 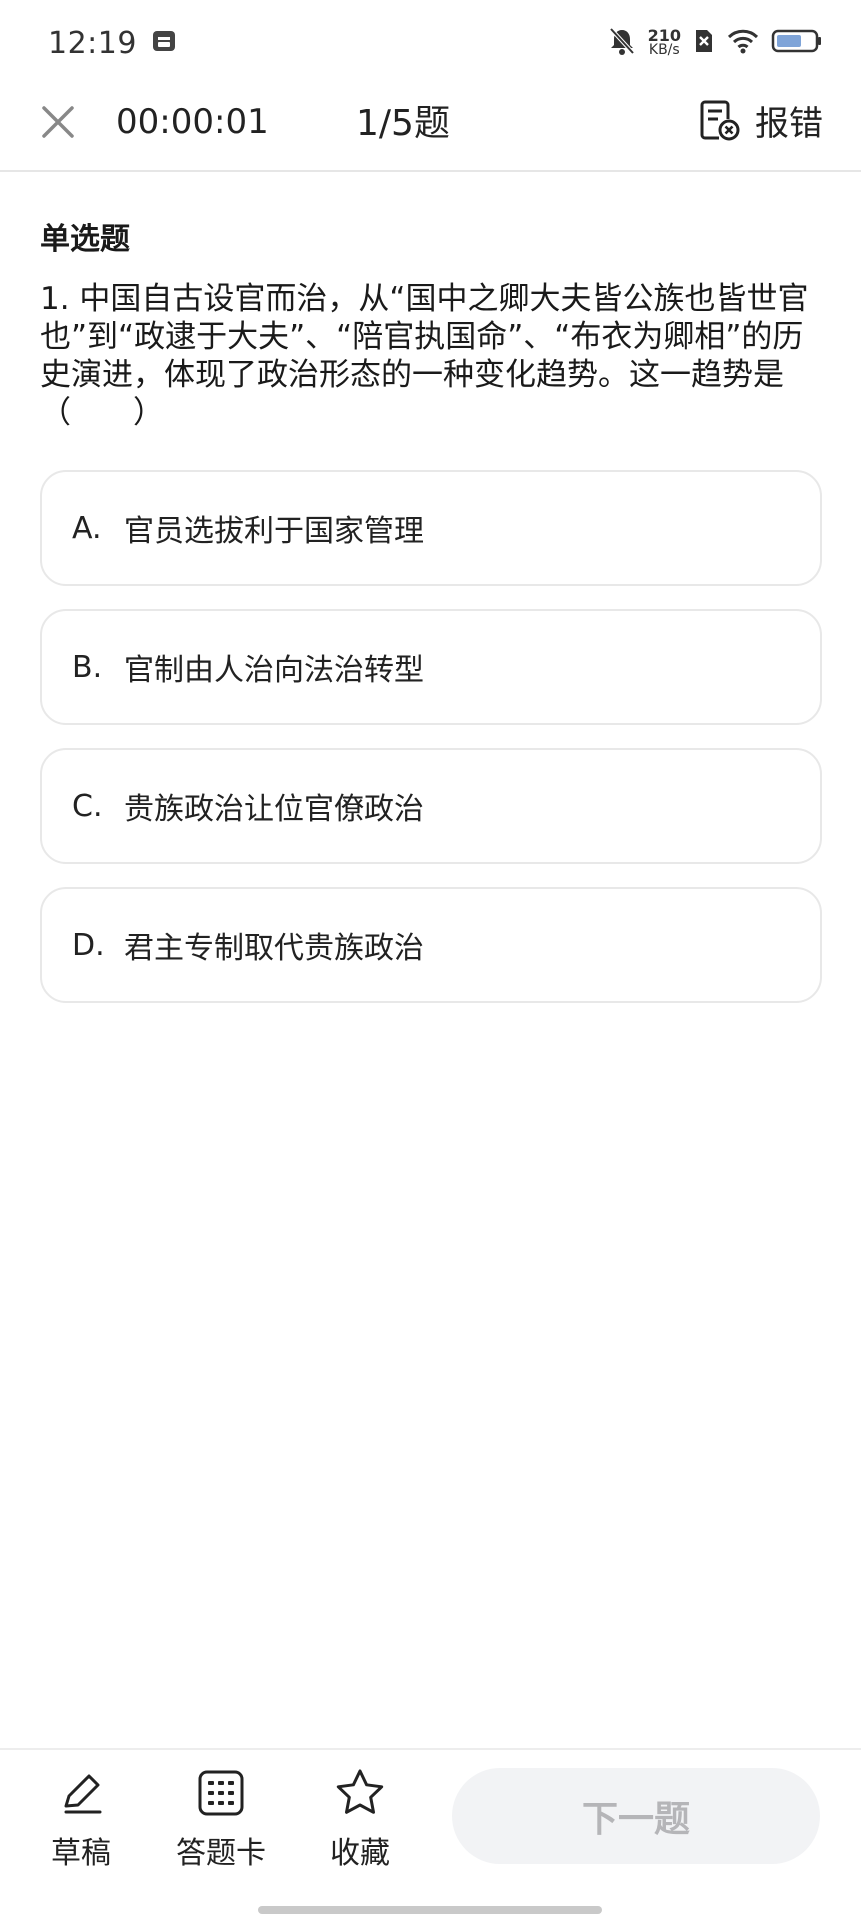 What do you see at coordinates (797, 43) in the screenshot?
I see `battery-icon` at bounding box center [797, 43].